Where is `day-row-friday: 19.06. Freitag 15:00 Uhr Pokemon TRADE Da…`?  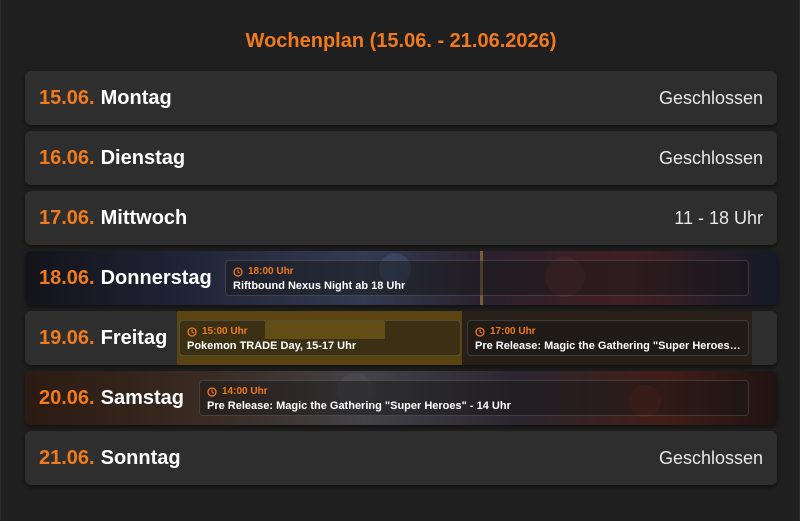
day-row-friday: 19.06. Freitag 15:00 Uhr Pokemon TRADE Da… is located at coordinates (401, 338).